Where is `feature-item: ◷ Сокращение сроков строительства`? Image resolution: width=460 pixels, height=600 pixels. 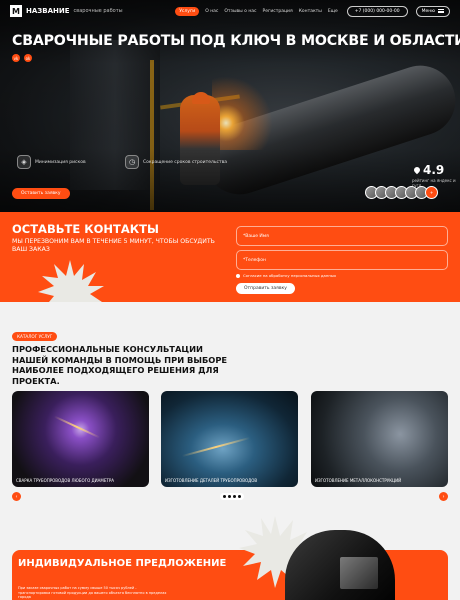 feature-item: ◷ Сокращение сроков строительства is located at coordinates (176, 162).